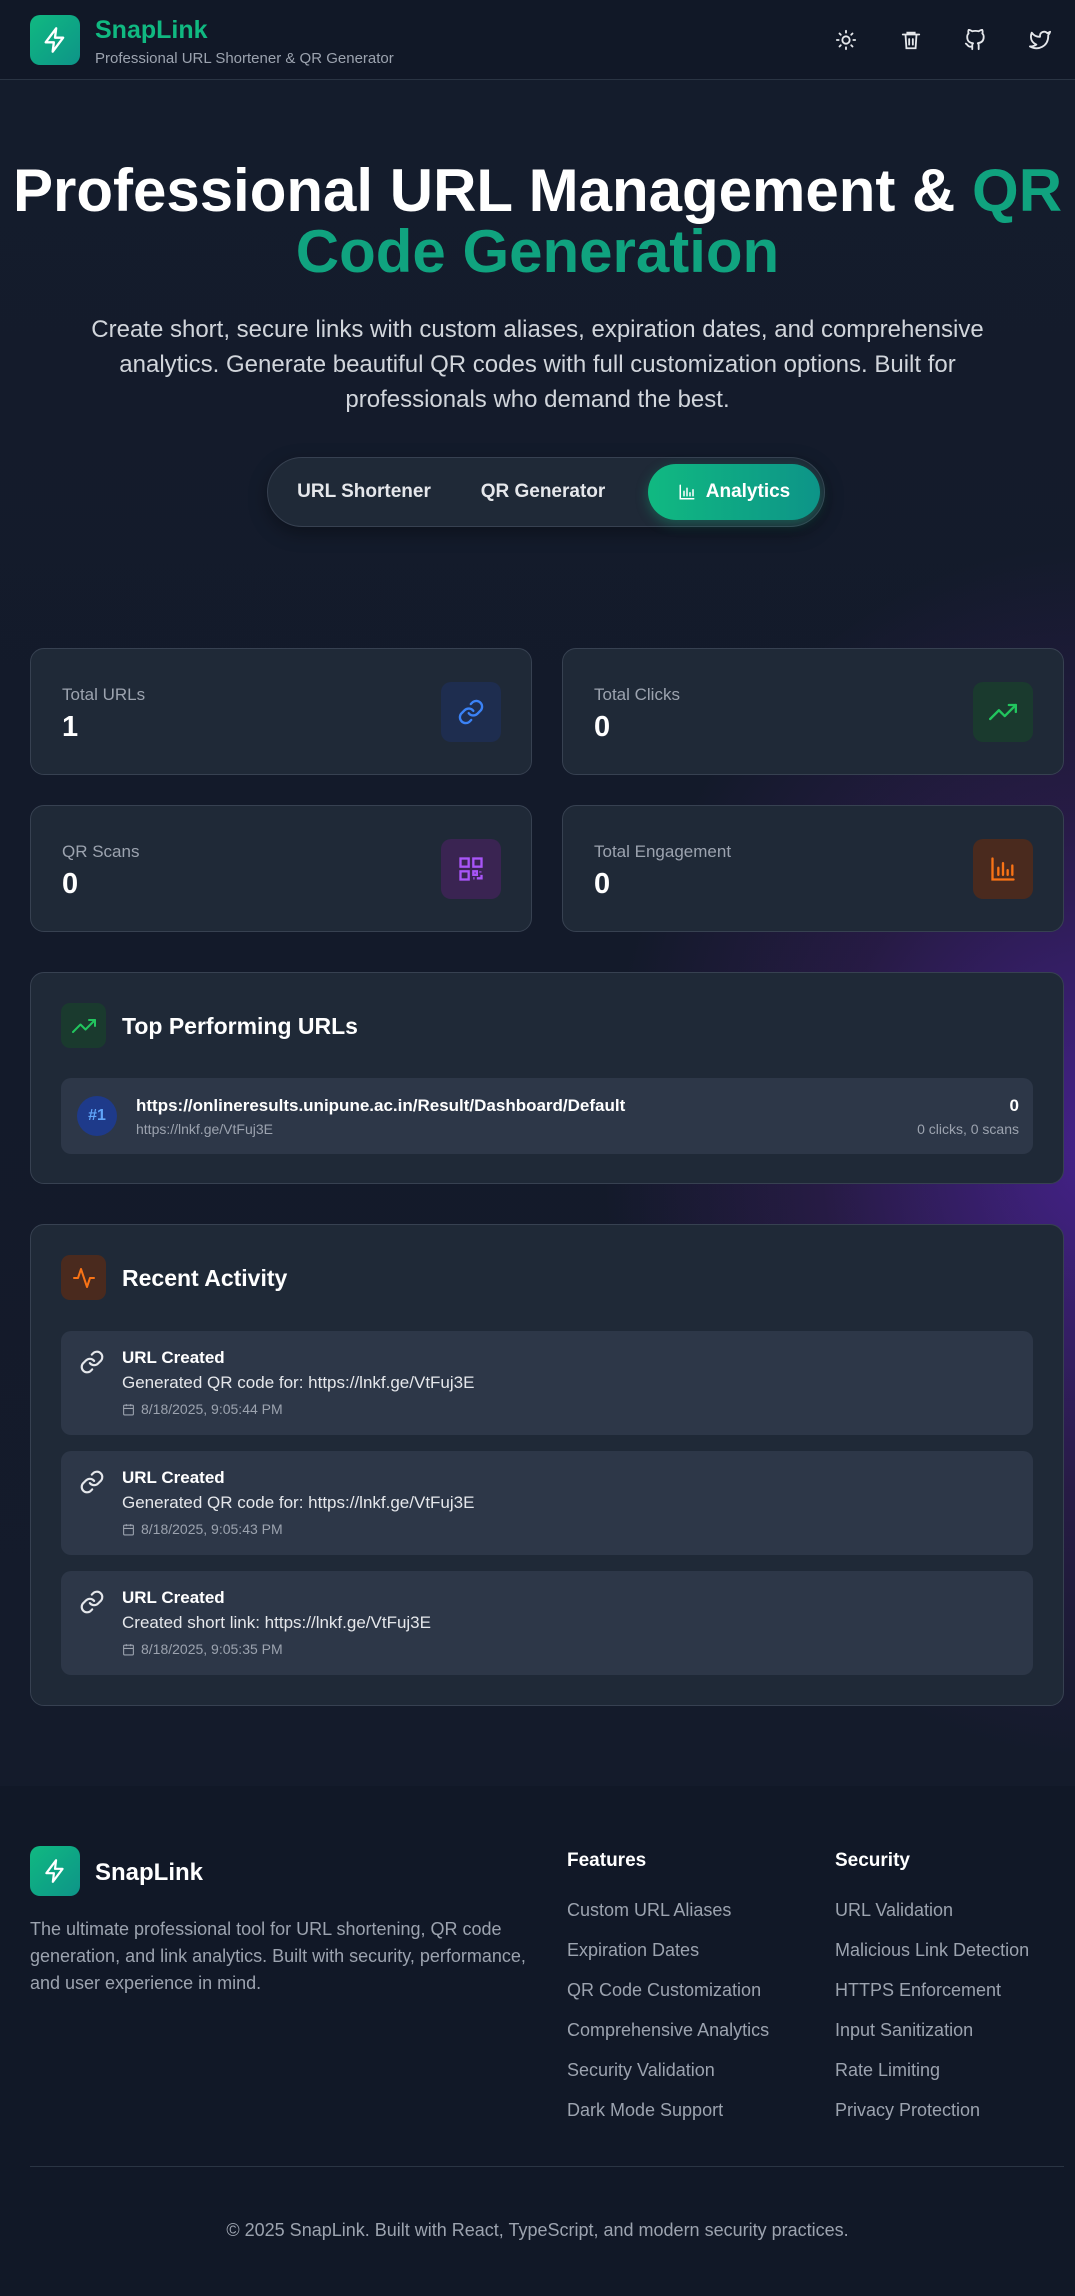 The image size is (1075, 2296). What do you see at coordinates (607, 1860) in the screenshot?
I see `footer-features-title: Features` at bounding box center [607, 1860].